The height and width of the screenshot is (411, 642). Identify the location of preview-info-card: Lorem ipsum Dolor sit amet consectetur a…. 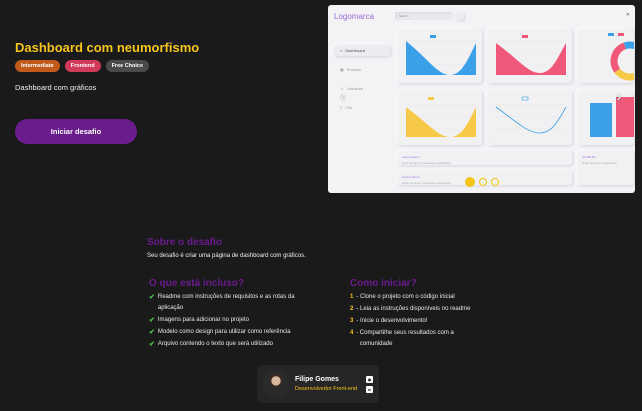
(485, 158).